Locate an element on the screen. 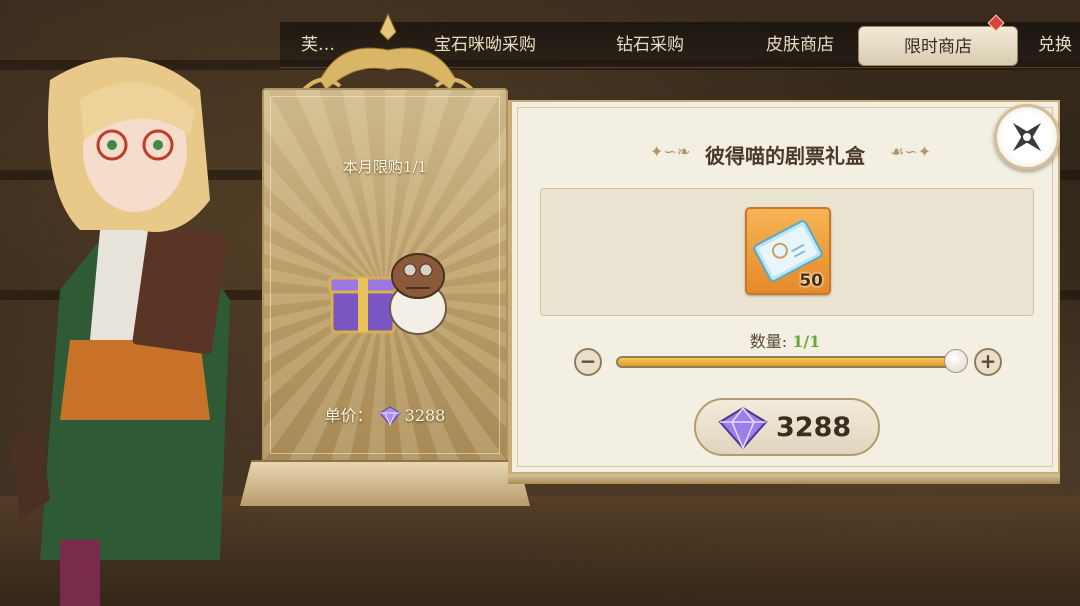 The height and width of the screenshot is (606, 1080). card-pedestal is located at coordinates (385, 483).